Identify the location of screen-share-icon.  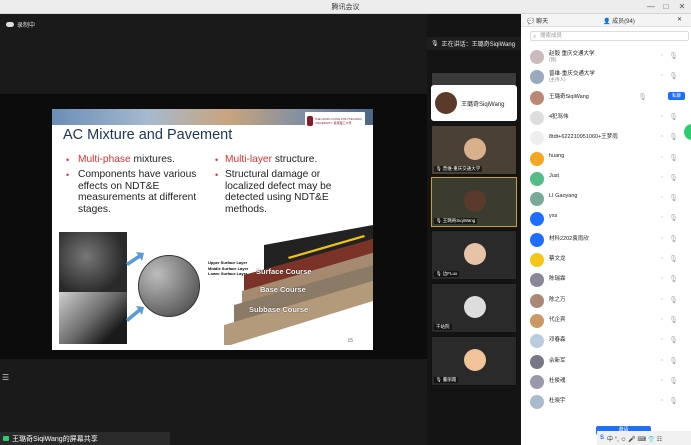
(6, 438).